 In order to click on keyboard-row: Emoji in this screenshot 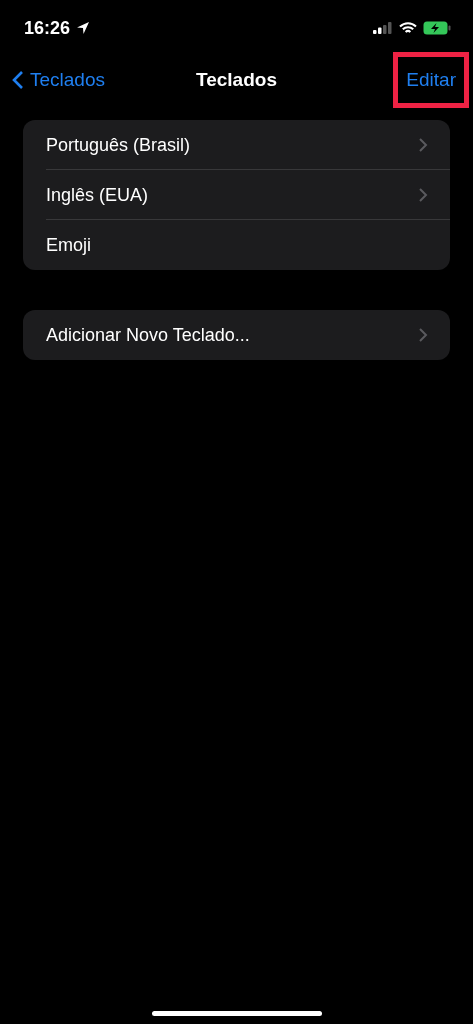, I will do `click(236, 245)`.